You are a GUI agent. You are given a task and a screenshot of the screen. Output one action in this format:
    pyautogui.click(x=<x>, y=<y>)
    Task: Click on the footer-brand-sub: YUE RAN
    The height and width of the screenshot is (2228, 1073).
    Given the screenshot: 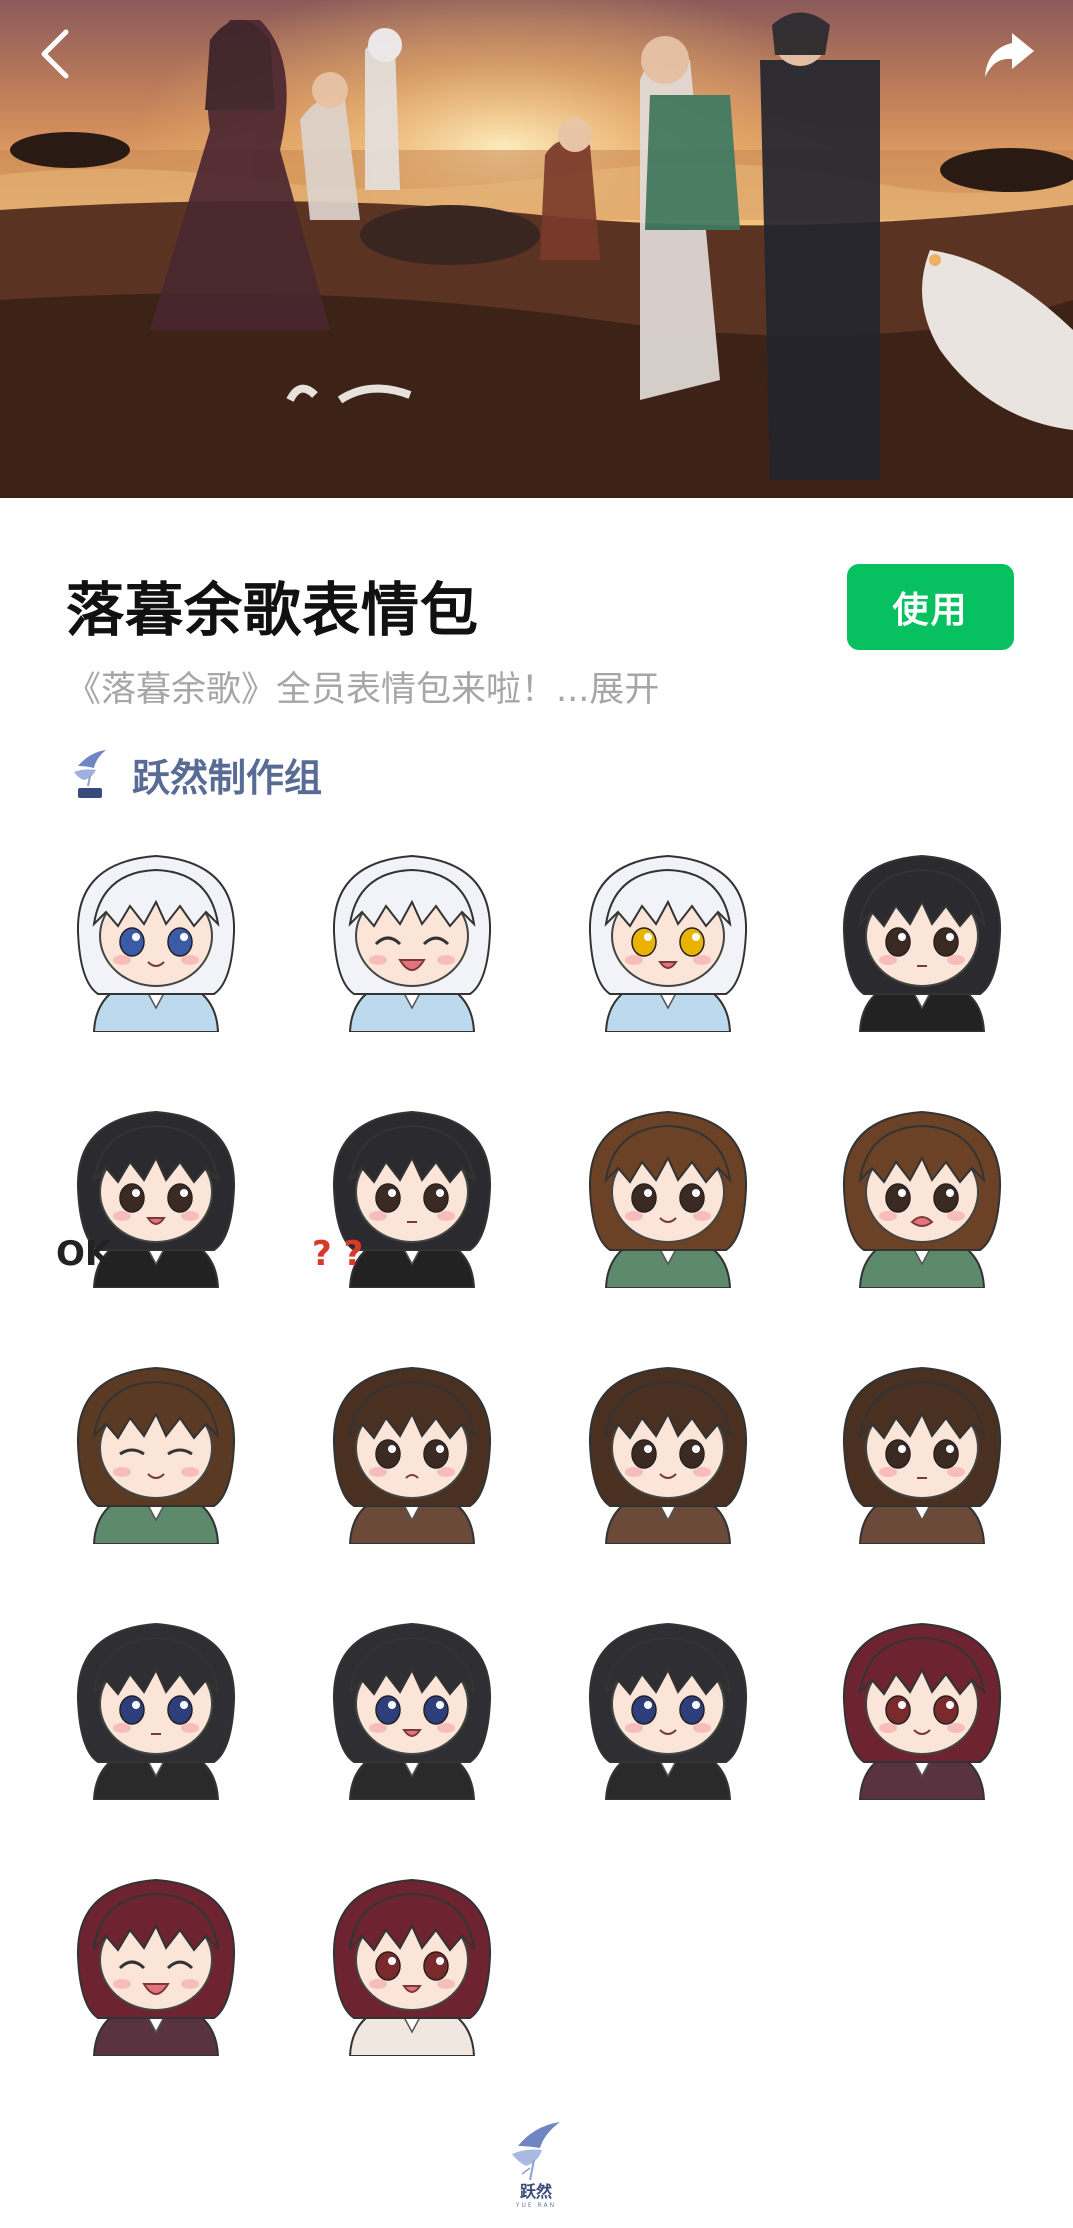 What is the action you would take?
    pyautogui.click(x=536, y=2205)
    